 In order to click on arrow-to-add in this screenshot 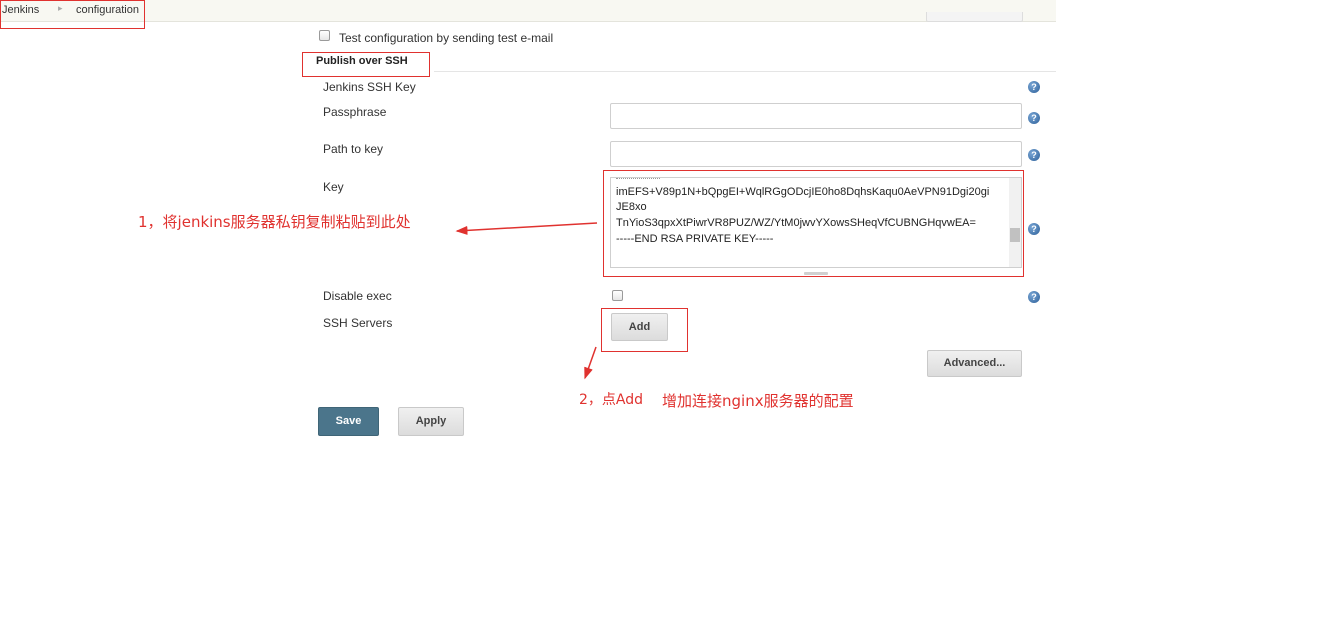, I will do `click(590, 363)`.